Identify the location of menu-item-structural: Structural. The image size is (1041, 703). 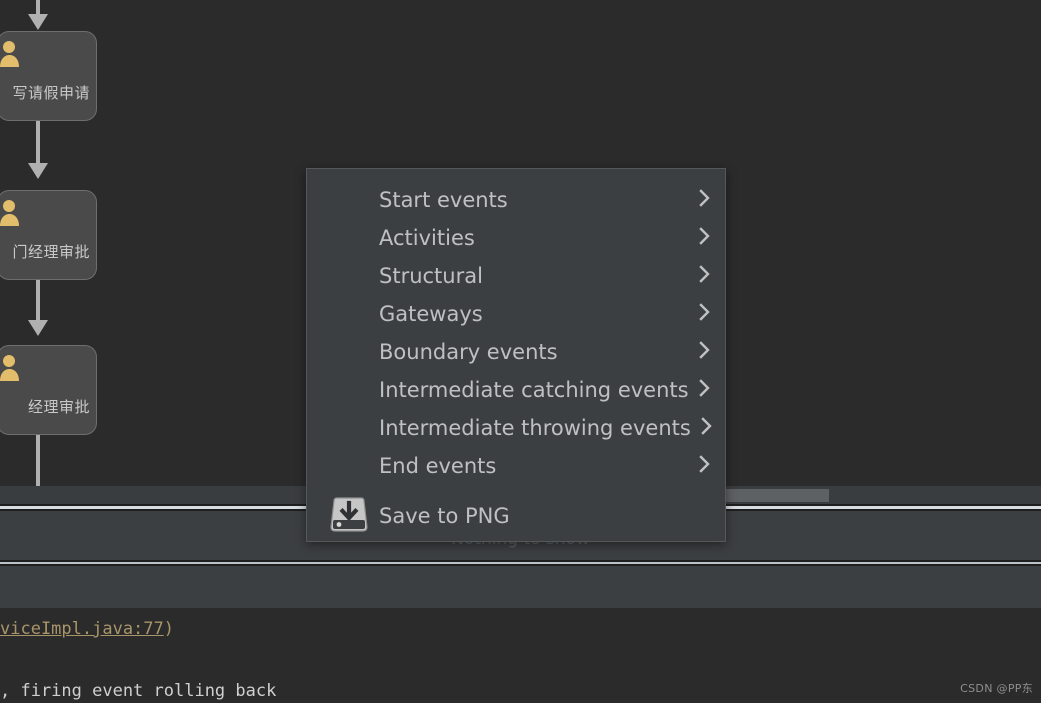
(516, 276).